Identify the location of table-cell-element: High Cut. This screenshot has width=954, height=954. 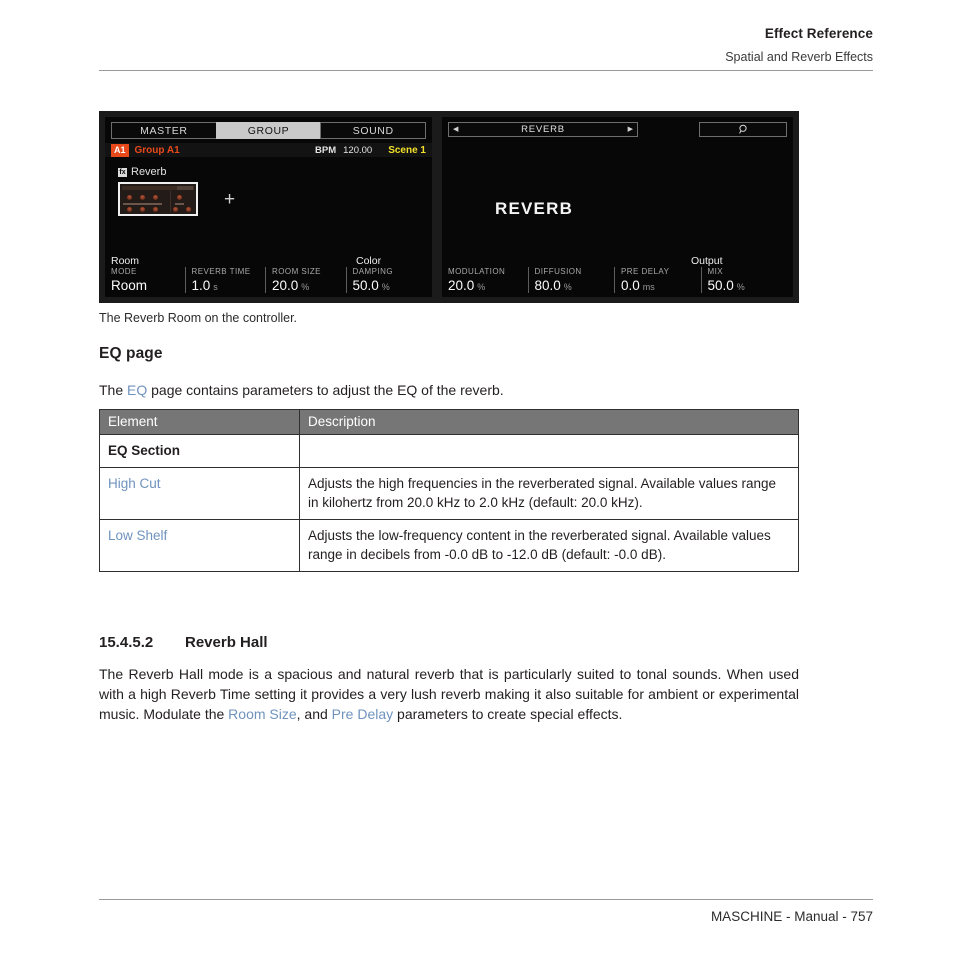
(199, 493).